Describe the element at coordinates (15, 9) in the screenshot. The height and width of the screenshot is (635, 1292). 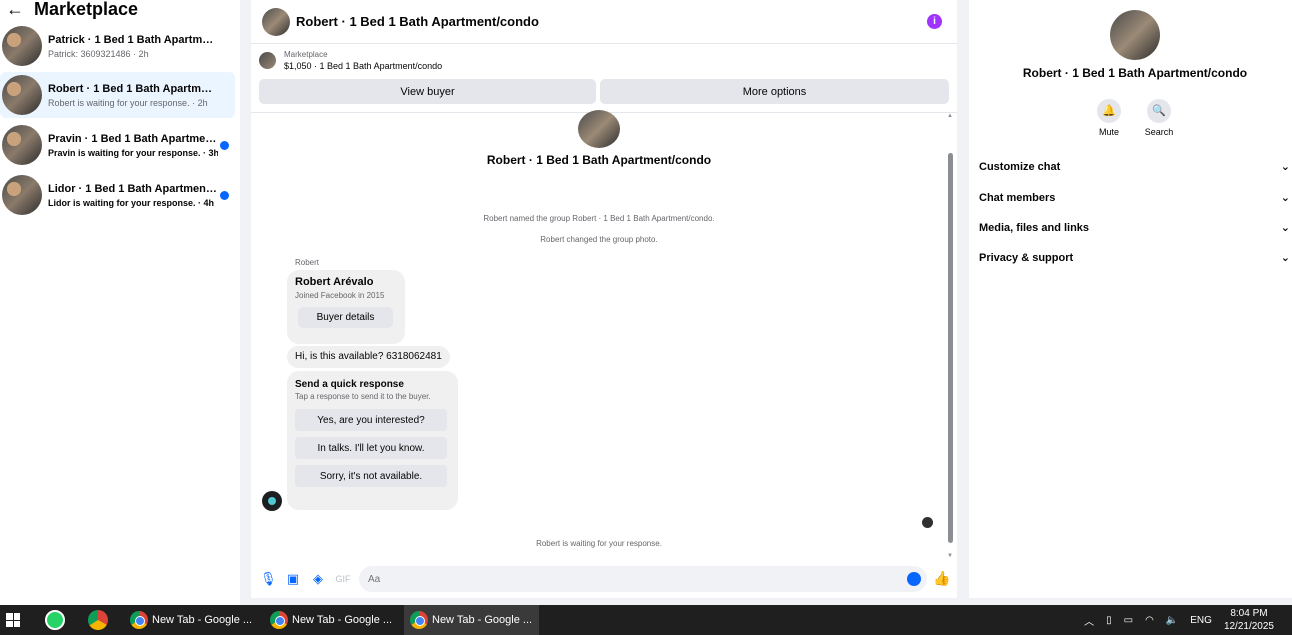
I see `back-arrow-icon: ←` at that location.